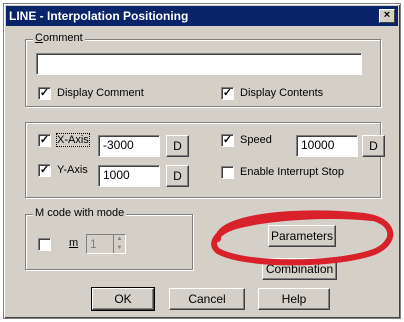  What do you see at coordinates (73, 140) in the screenshot?
I see `x-axis-label: X-Axis` at bounding box center [73, 140].